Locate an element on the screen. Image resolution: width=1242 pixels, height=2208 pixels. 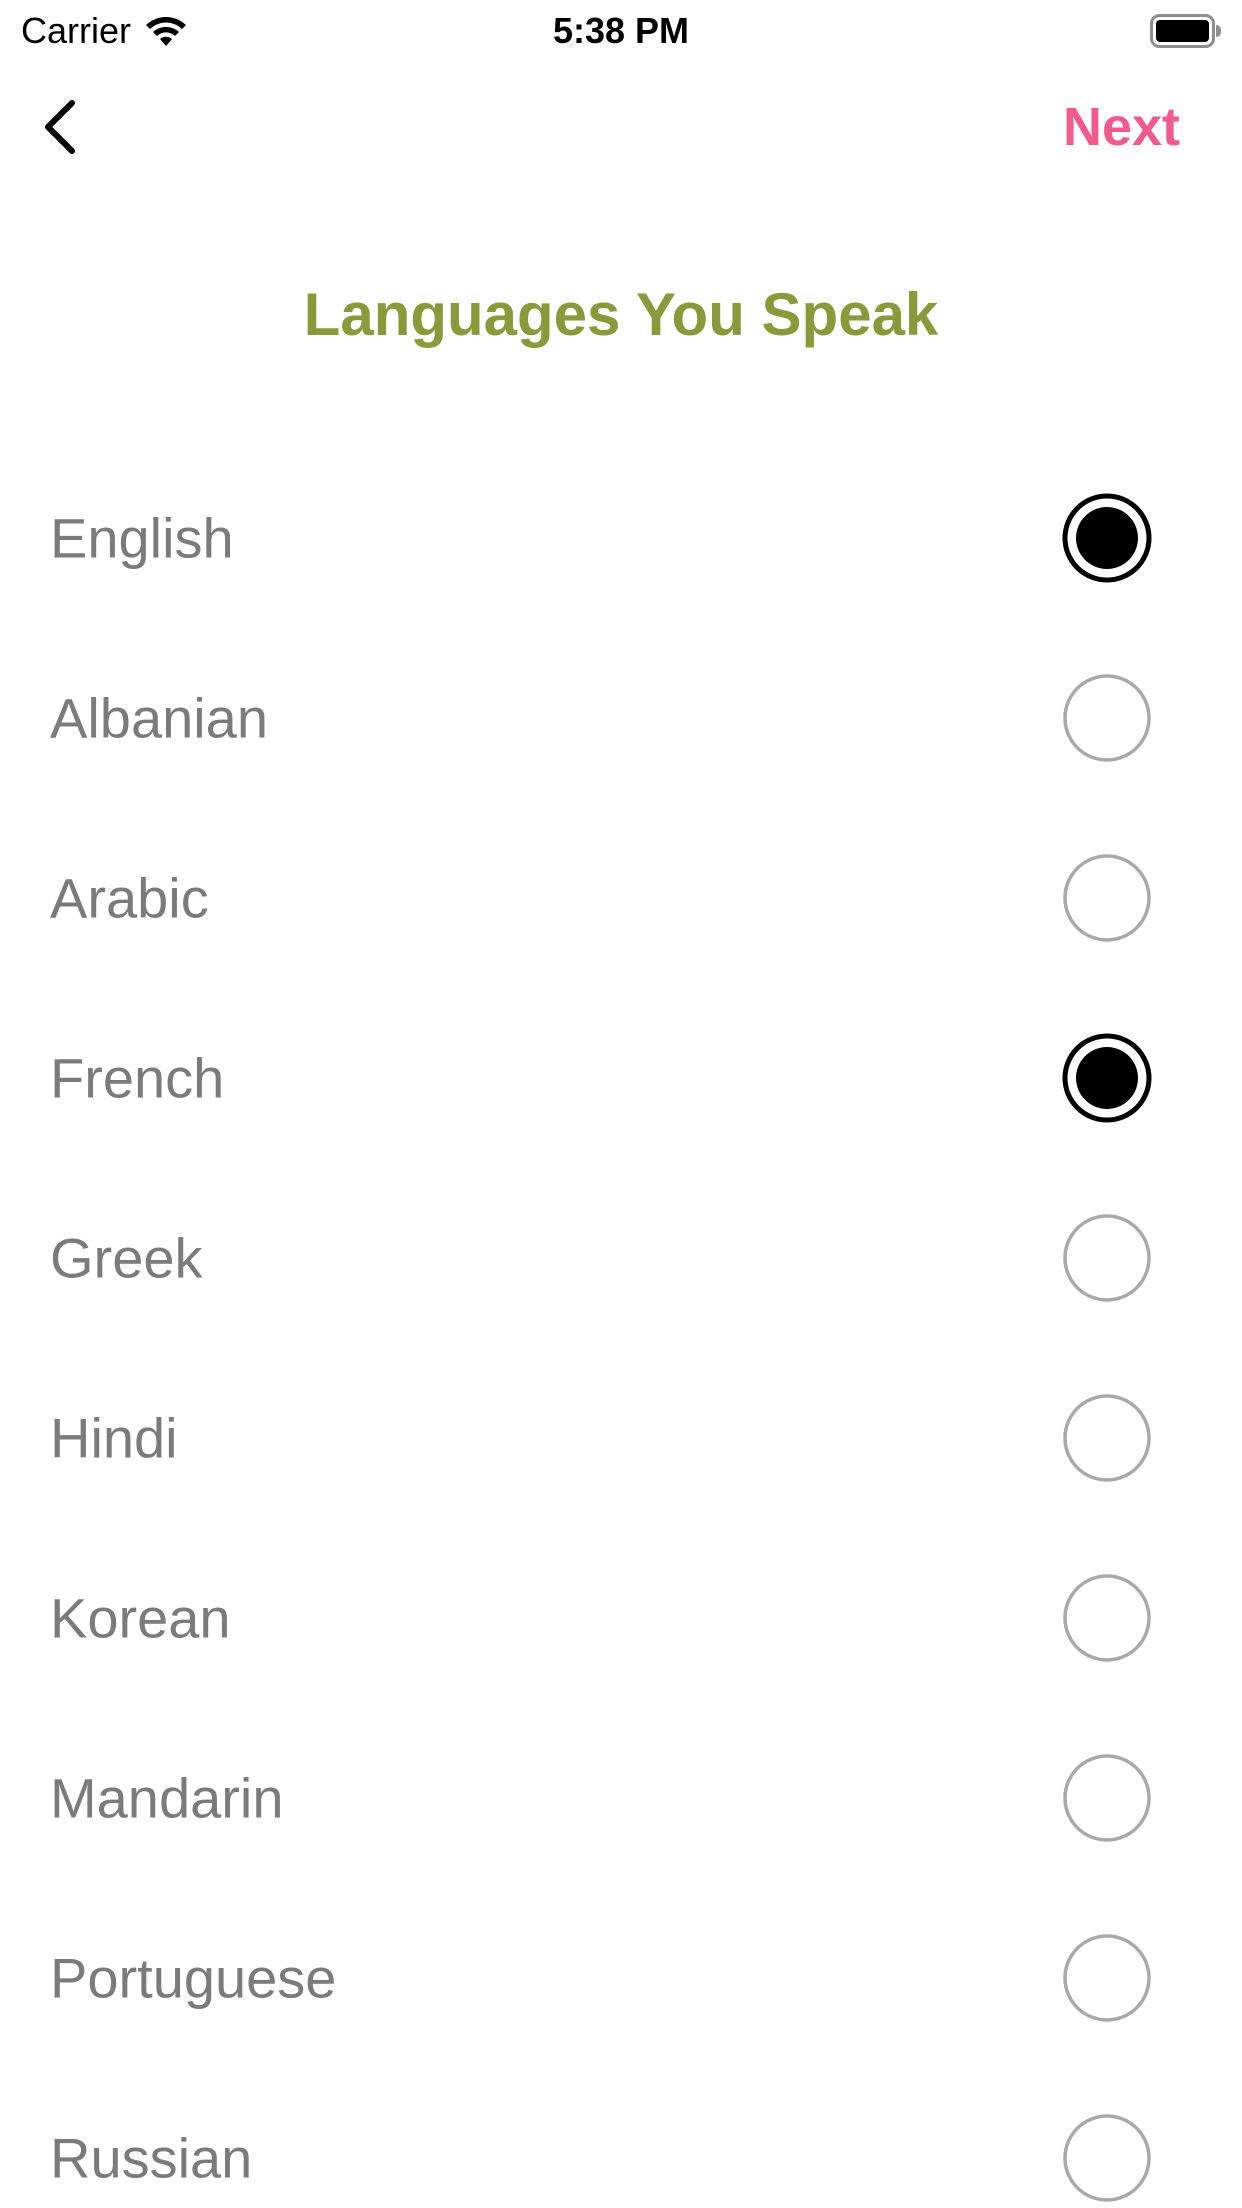
status-time: 5:38 PM is located at coordinates (621, 30).